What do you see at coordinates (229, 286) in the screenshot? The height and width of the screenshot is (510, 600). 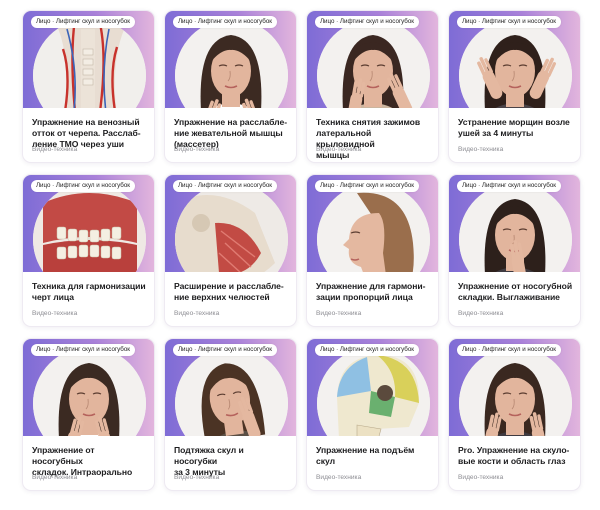 I see `card-title-line: Расширение и расслабле-` at bounding box center [229, 286].